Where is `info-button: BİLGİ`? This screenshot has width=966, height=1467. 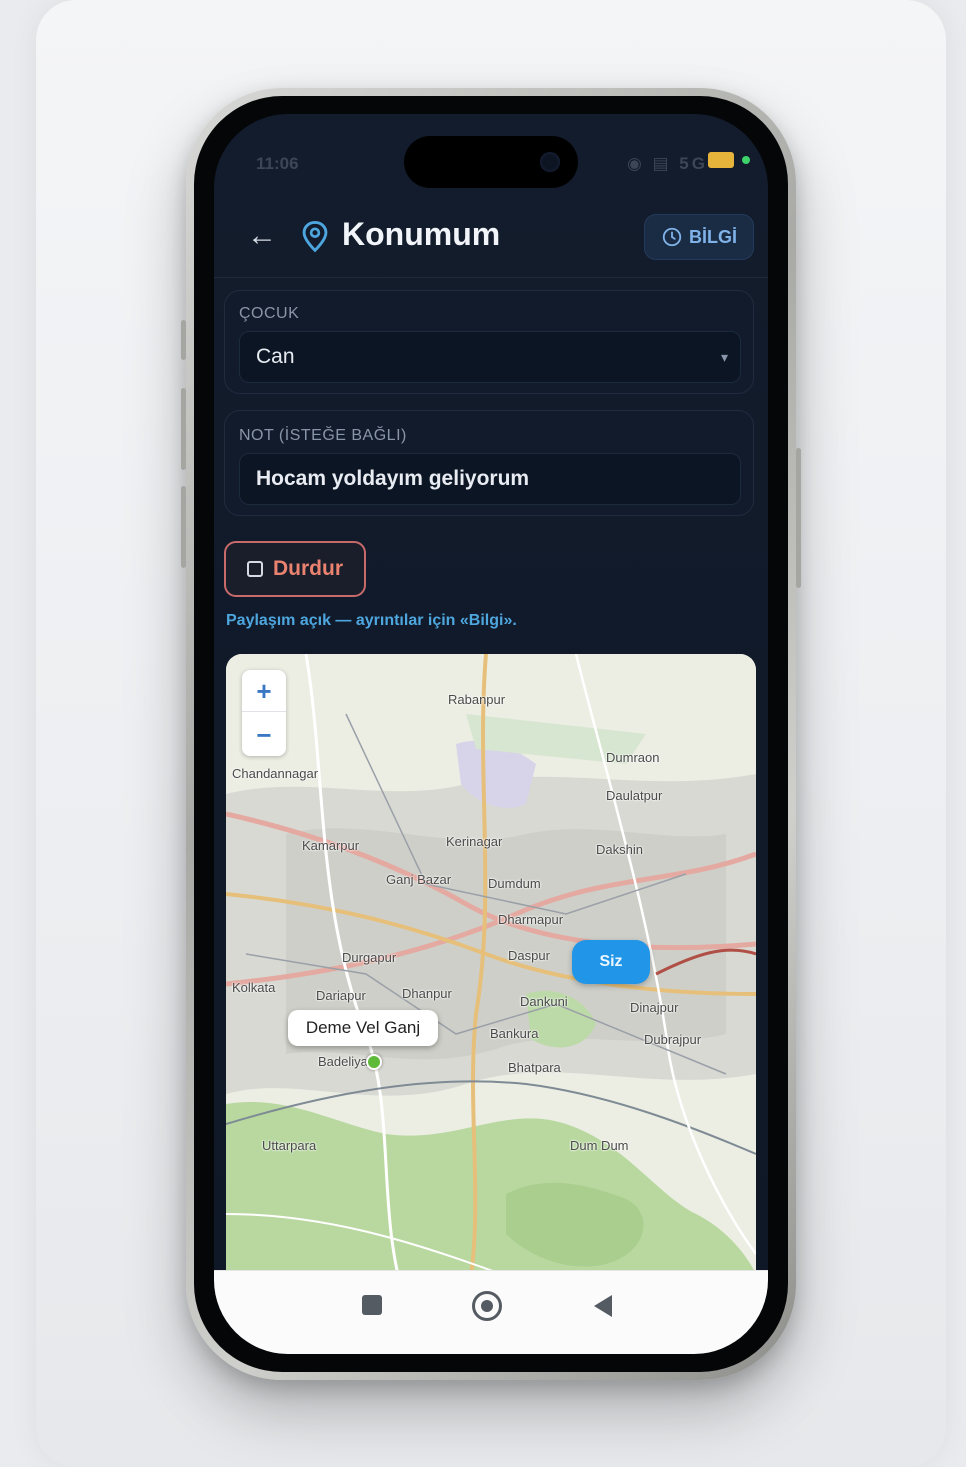 info-button: BİLGİ is located at coordinates (699, 237).